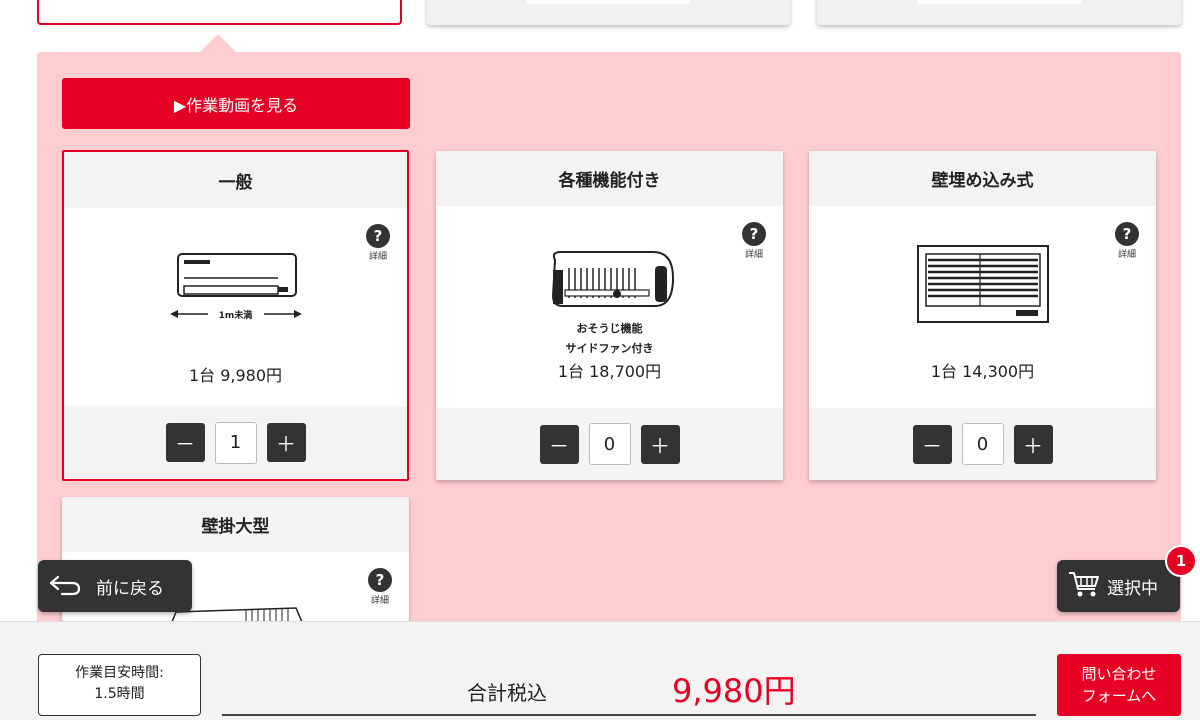 This screenshot has width=1200, height=720. What do you see at coordinates (1119, 674) in the screenshot?
I see `contact-form-label-1: 問い合わせ` at bounding box center [1119, 674].